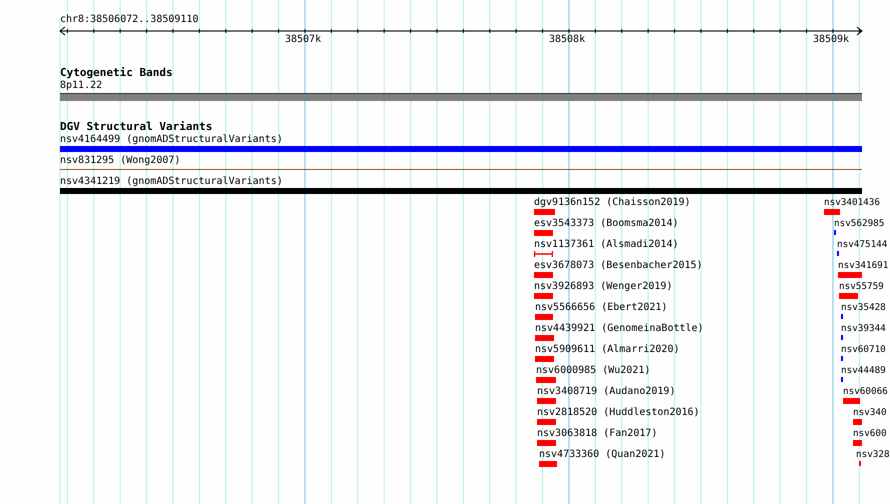 The height and width of the screenshot is (504, 890). What do you see at coordinates (136, 127) in the screenshot?
I see `track-title: DGV Structural Variants` at bounding box center [136, 127].